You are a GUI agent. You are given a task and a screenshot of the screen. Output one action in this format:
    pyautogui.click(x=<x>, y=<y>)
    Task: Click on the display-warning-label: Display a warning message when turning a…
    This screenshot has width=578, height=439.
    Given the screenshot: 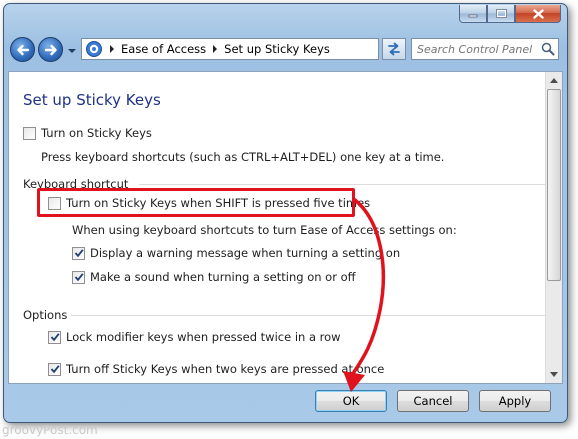 What is the action you would take?
    pyautogui.click(x=245, y=253)
    